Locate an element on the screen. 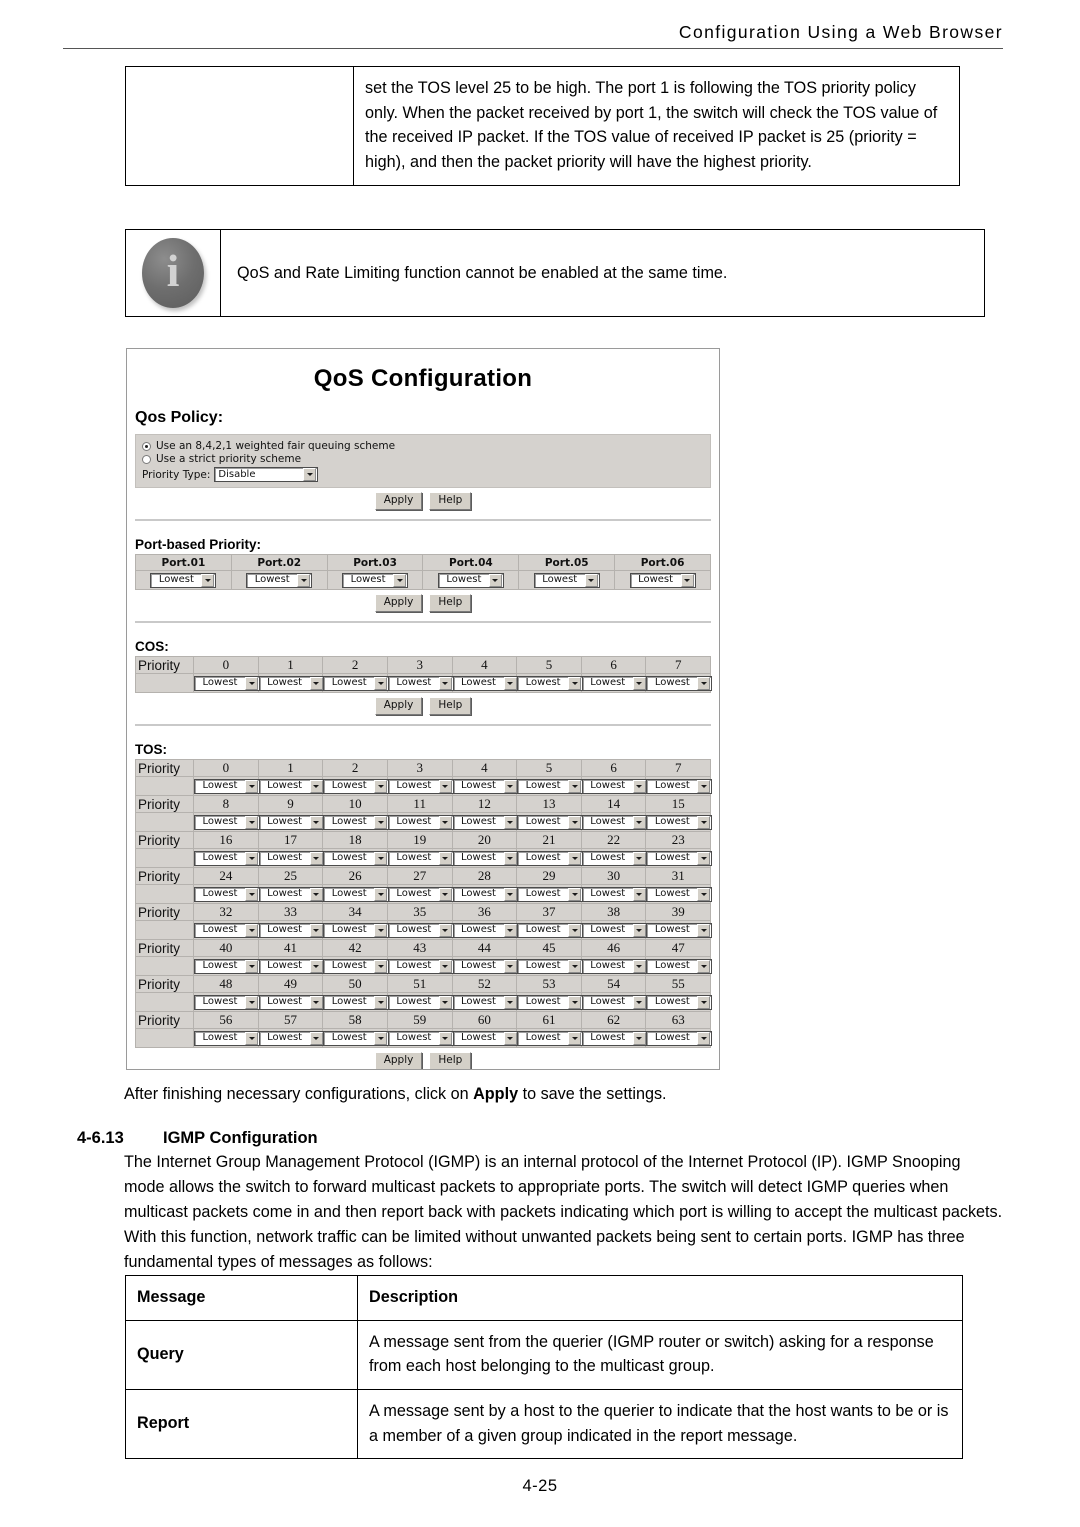 The image size is (1080, 1527). tos-priority-select-8: Lowest is located at coordinates (227, 822).